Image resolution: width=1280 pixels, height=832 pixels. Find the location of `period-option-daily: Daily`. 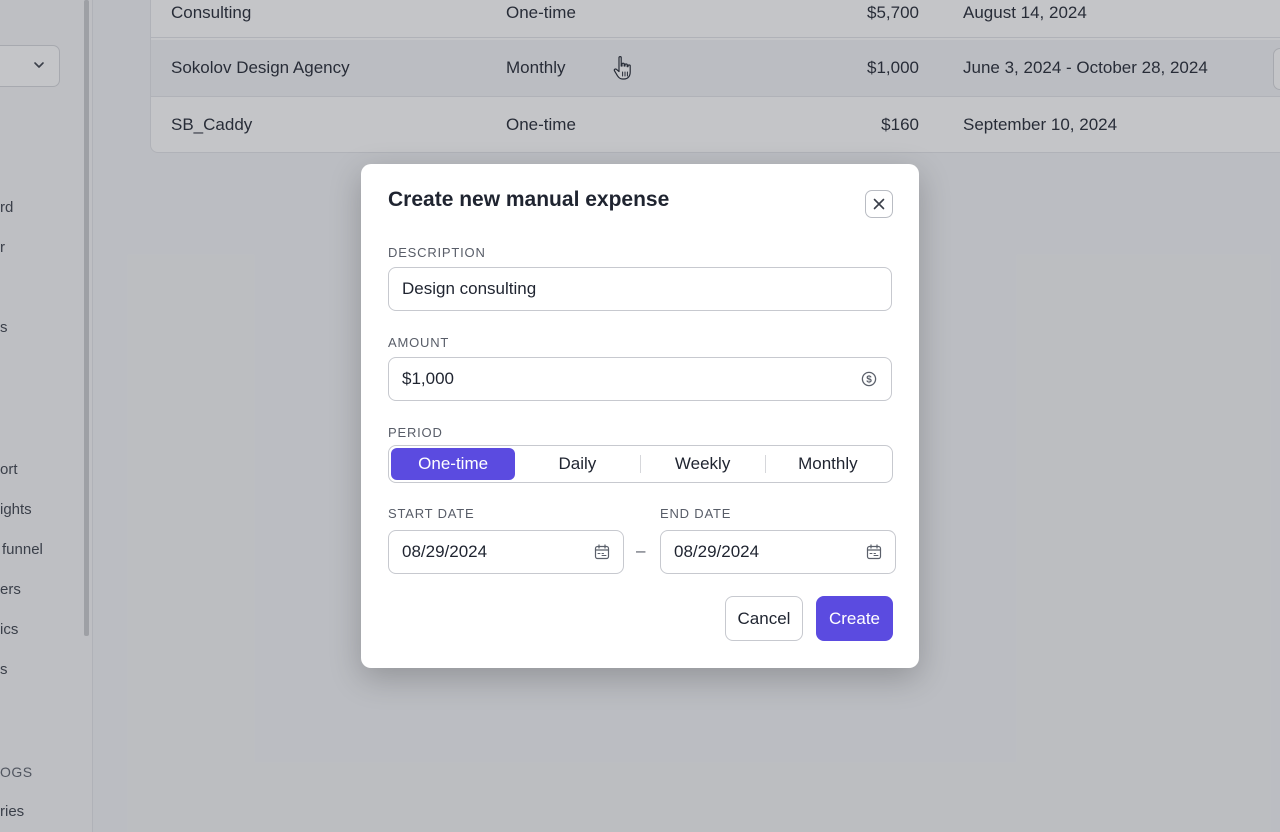

period-option-daily: Daily is located at coordinates (577, 464).